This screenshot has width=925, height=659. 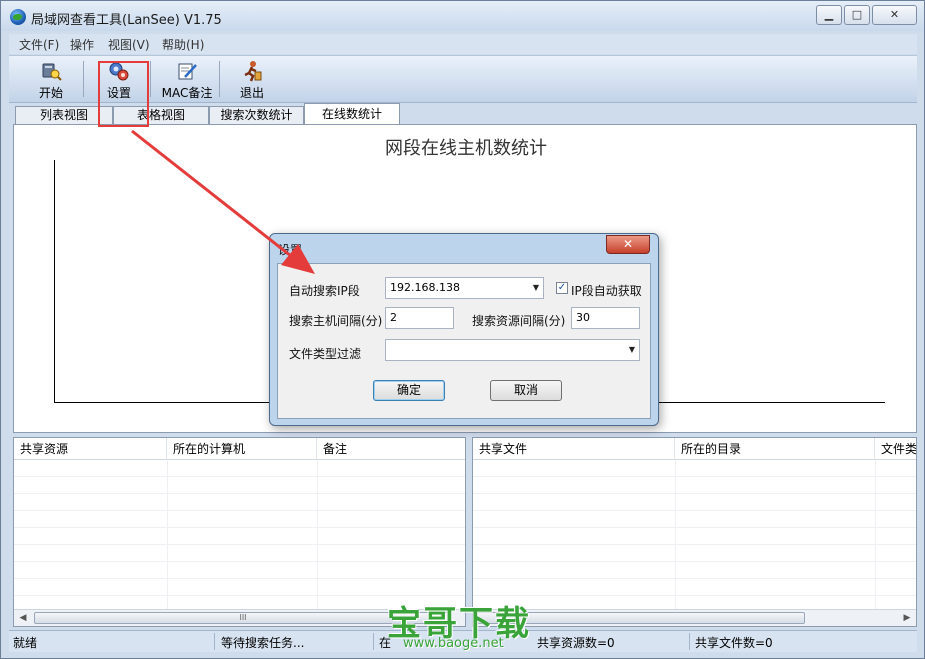 I want to click on ip-segment-value: 192.168.138, so click(x=425, y=287).